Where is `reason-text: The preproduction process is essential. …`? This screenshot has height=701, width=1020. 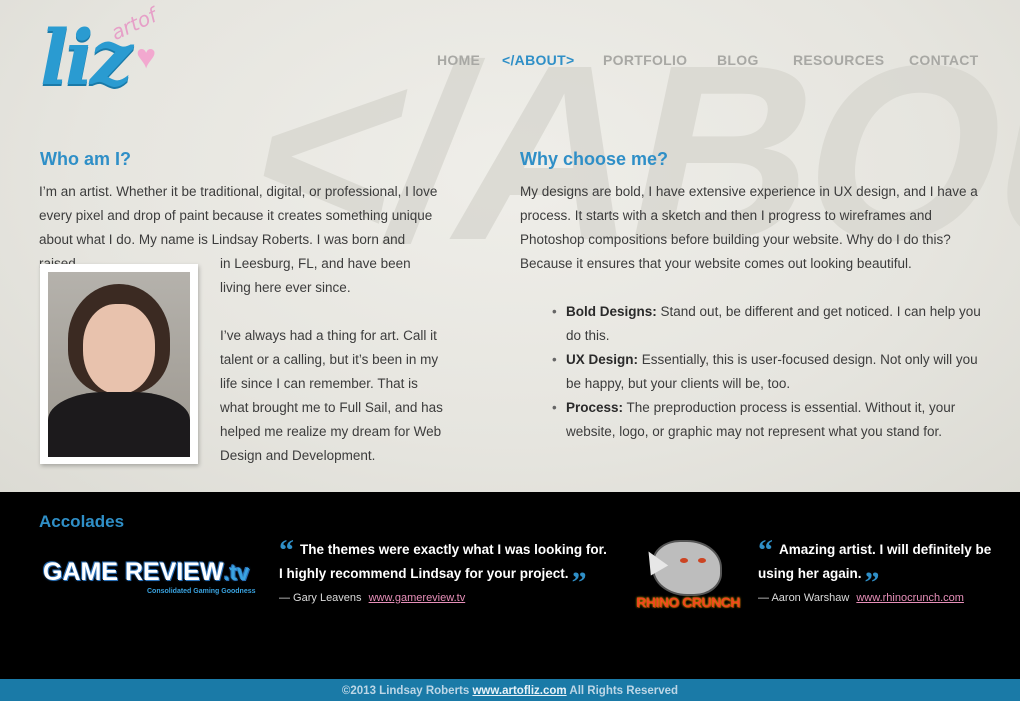 reason-text: The preproduction process is essential. … is located at coordinates (761, 419).